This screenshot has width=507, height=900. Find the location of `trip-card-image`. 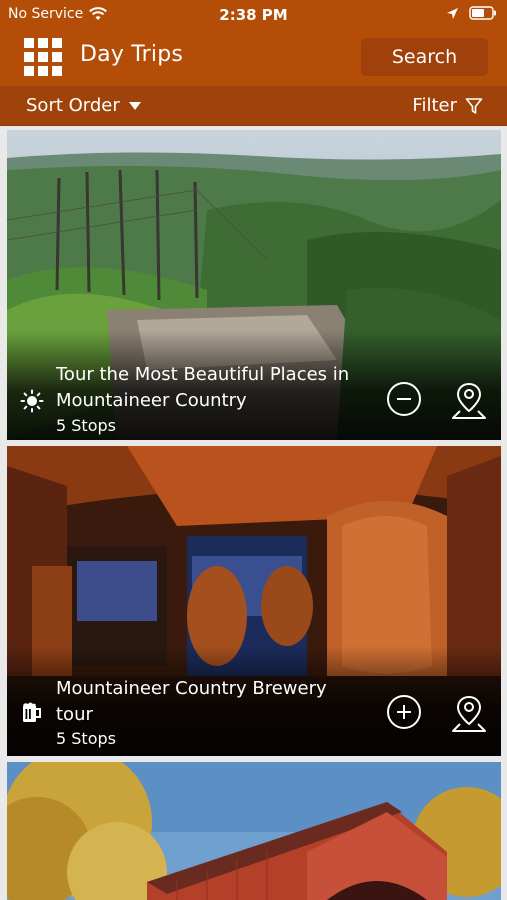

trip-card-image is located at coordinates (254, 831).